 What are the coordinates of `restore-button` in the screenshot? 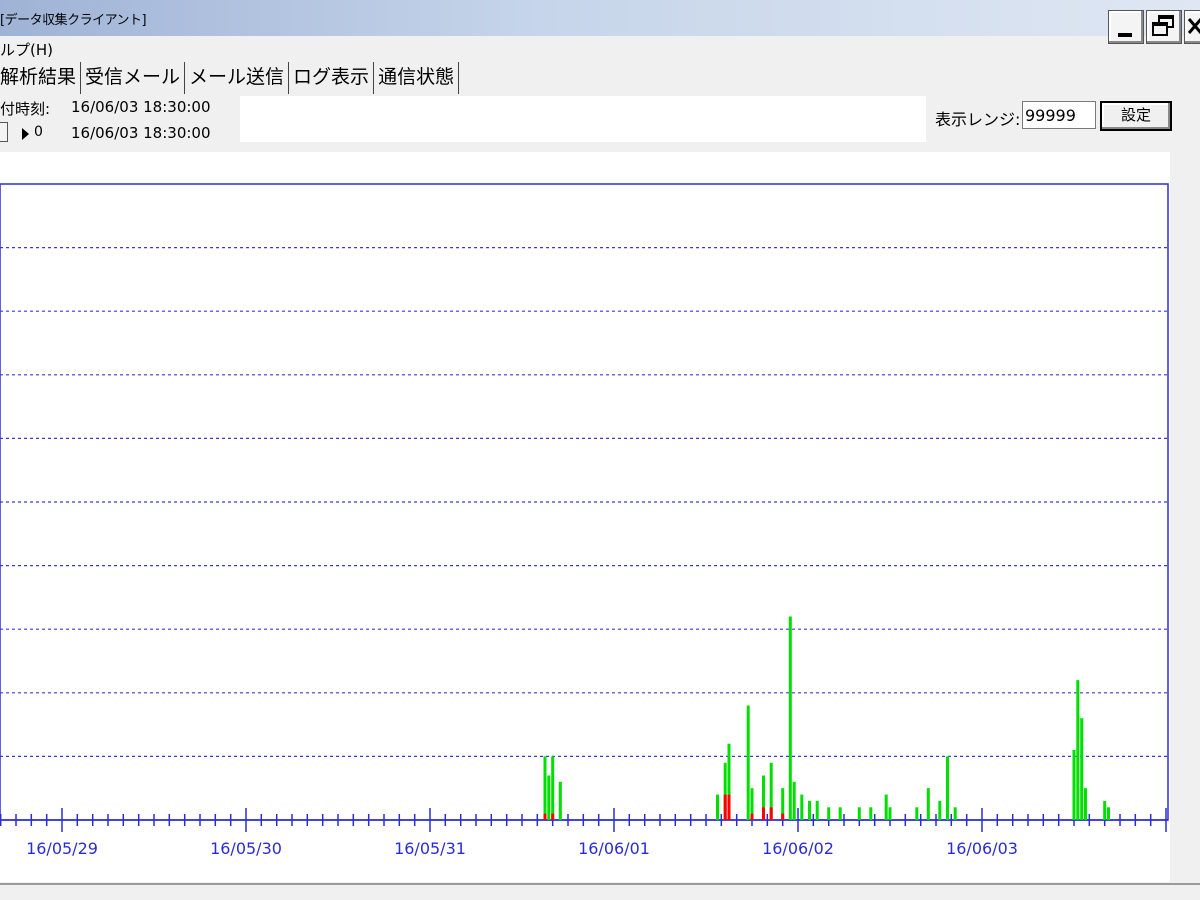 It's located at (1164, 27).